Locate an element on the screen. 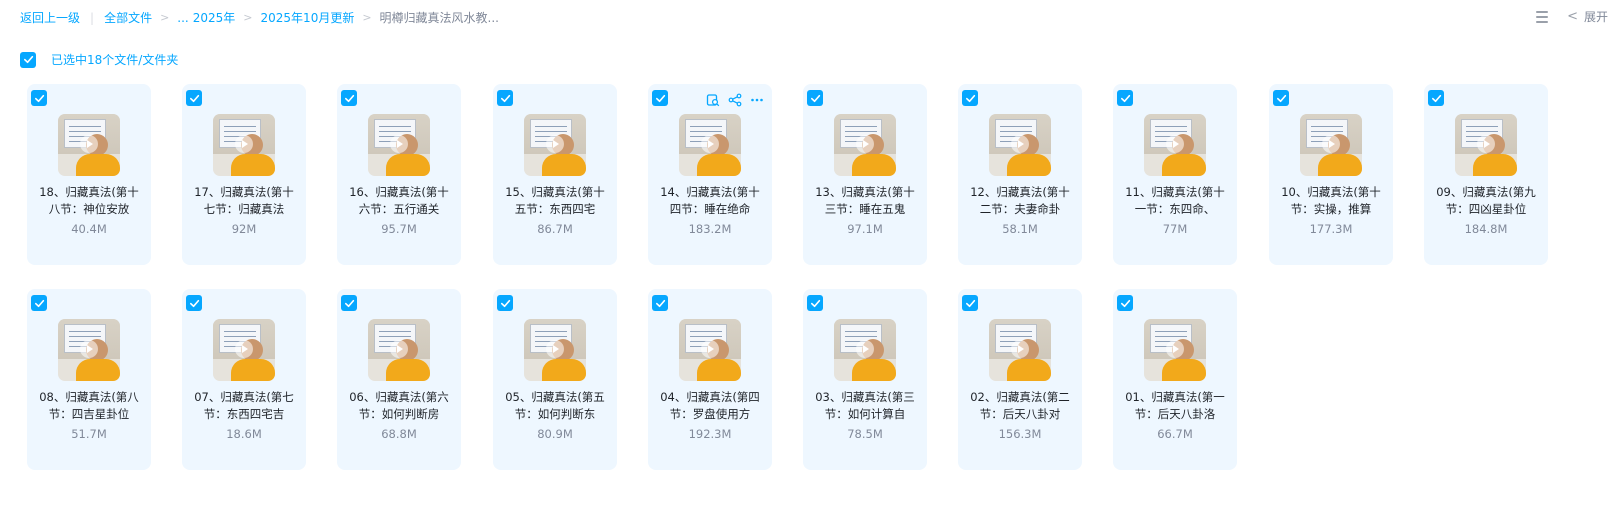 This screenshot has width=1618, height=506. file-name: 01、归藏真法(第一 节：后天八卦洛 is located at coordinates (1175, 406).